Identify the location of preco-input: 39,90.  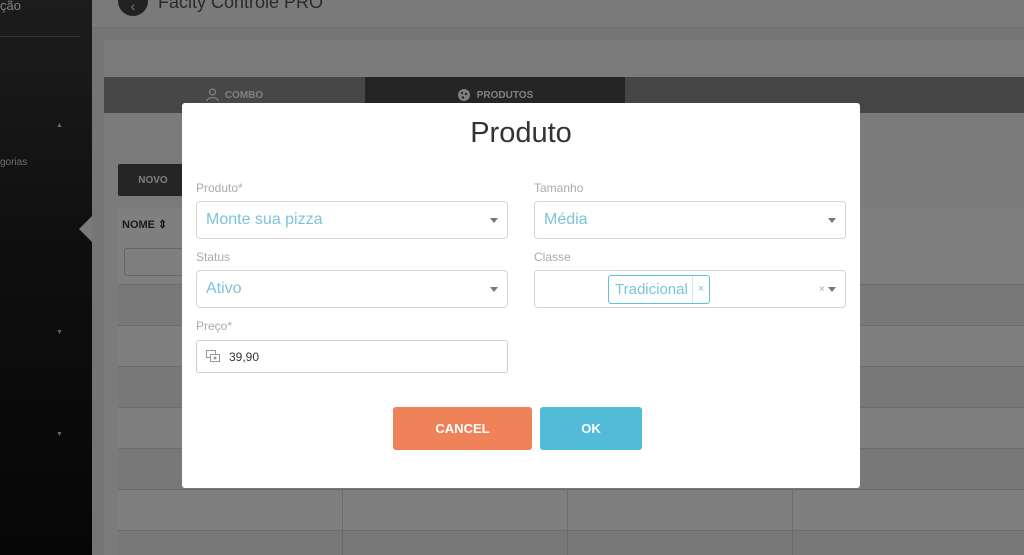
(352, 356).